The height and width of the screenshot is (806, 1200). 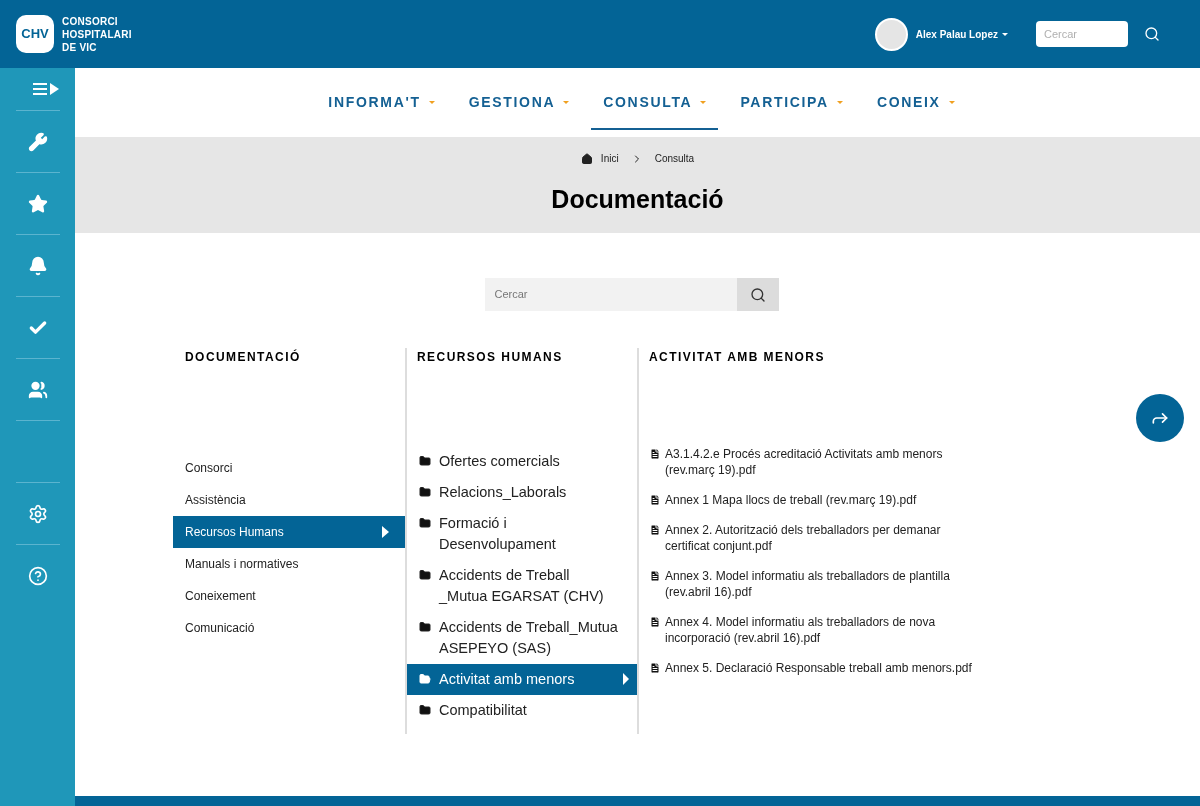 What do you see at coordinates (823, 584) in the screenshot?
I see `file-link: Annex 3. Model informatiu als treballadors de plantilla (rev.abril 16).pdf` at bounding box center [823, 584].